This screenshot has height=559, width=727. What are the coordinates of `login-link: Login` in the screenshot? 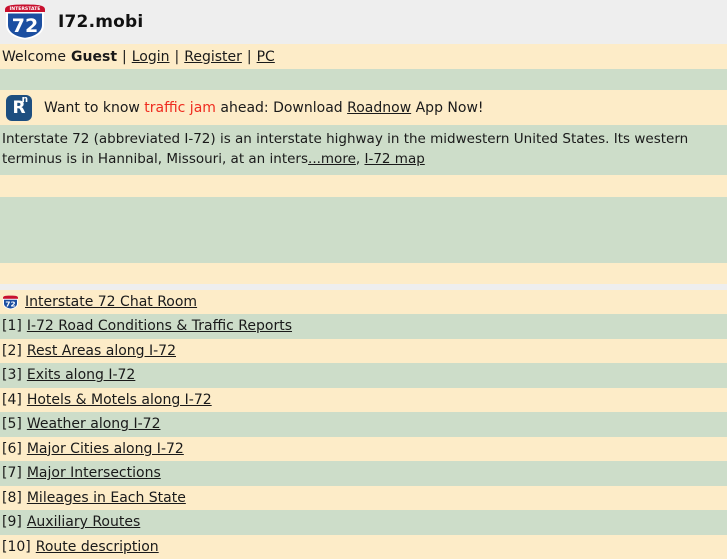 It's located at (151, 57).